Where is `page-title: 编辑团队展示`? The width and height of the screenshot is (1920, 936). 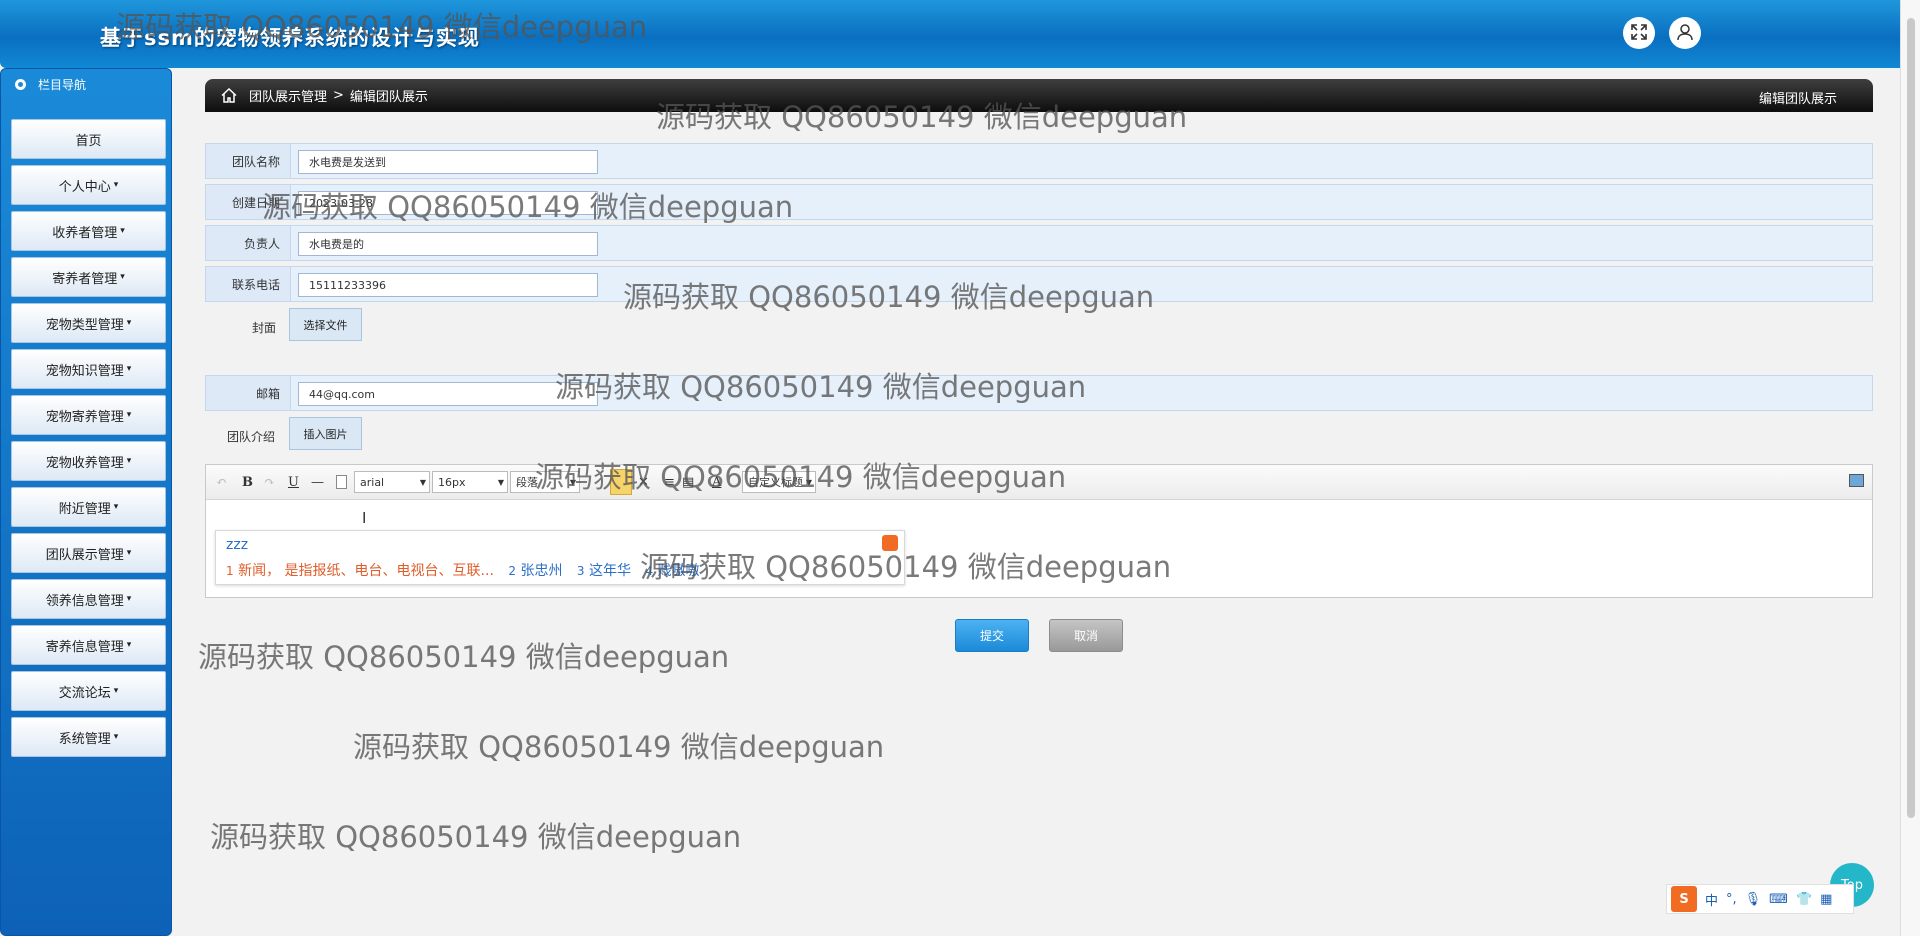 page-title: 编辑团队展示 is located at coordinates (1797, 99).